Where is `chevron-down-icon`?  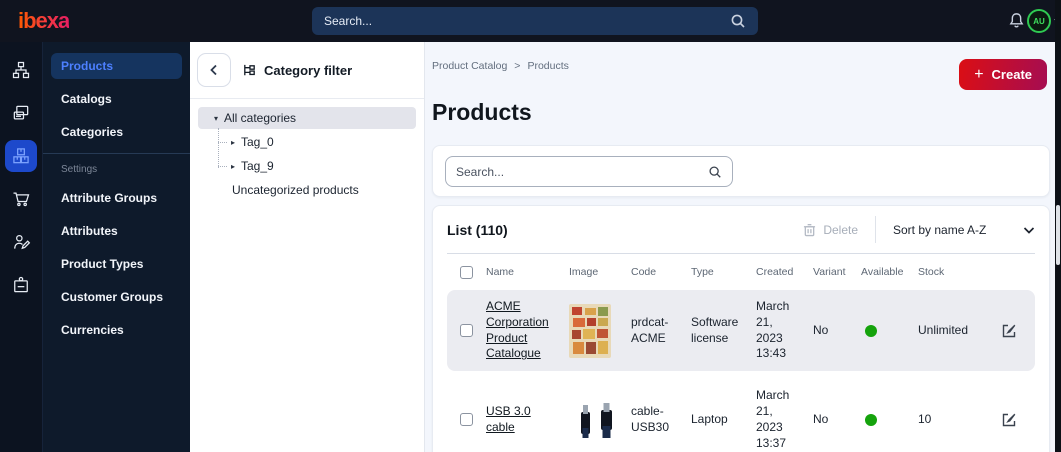
chevron-down-icon is located at coordinates (1029, 230).